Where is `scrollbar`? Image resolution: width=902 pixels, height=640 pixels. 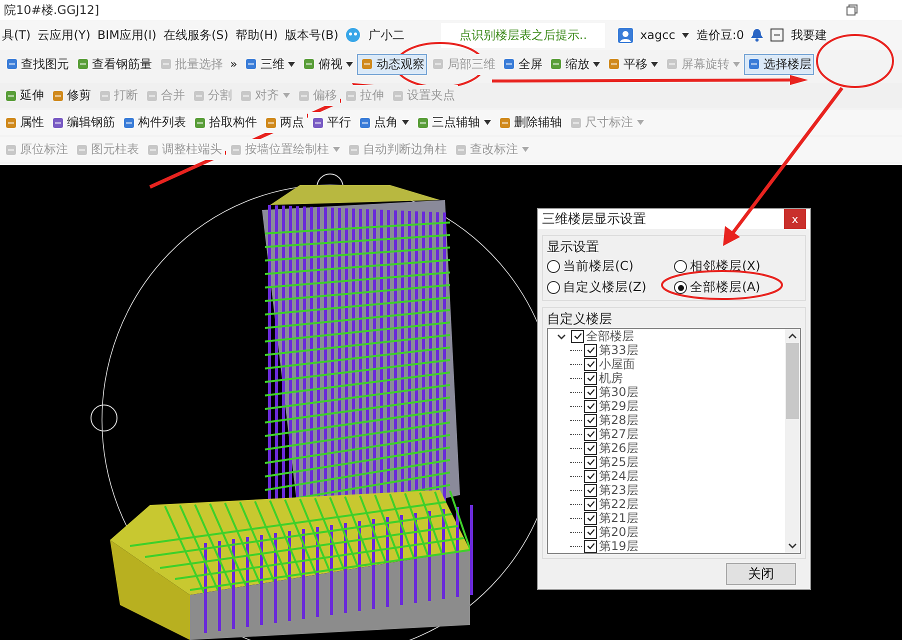 scrollbar is located at coordinates (792, 441).